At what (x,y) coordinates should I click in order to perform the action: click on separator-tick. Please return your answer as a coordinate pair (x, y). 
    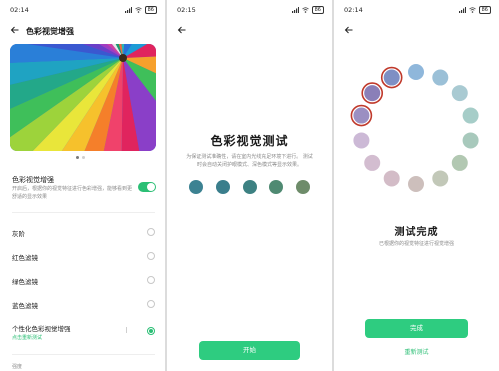
    Looking at the image, I should click on (126, 330).